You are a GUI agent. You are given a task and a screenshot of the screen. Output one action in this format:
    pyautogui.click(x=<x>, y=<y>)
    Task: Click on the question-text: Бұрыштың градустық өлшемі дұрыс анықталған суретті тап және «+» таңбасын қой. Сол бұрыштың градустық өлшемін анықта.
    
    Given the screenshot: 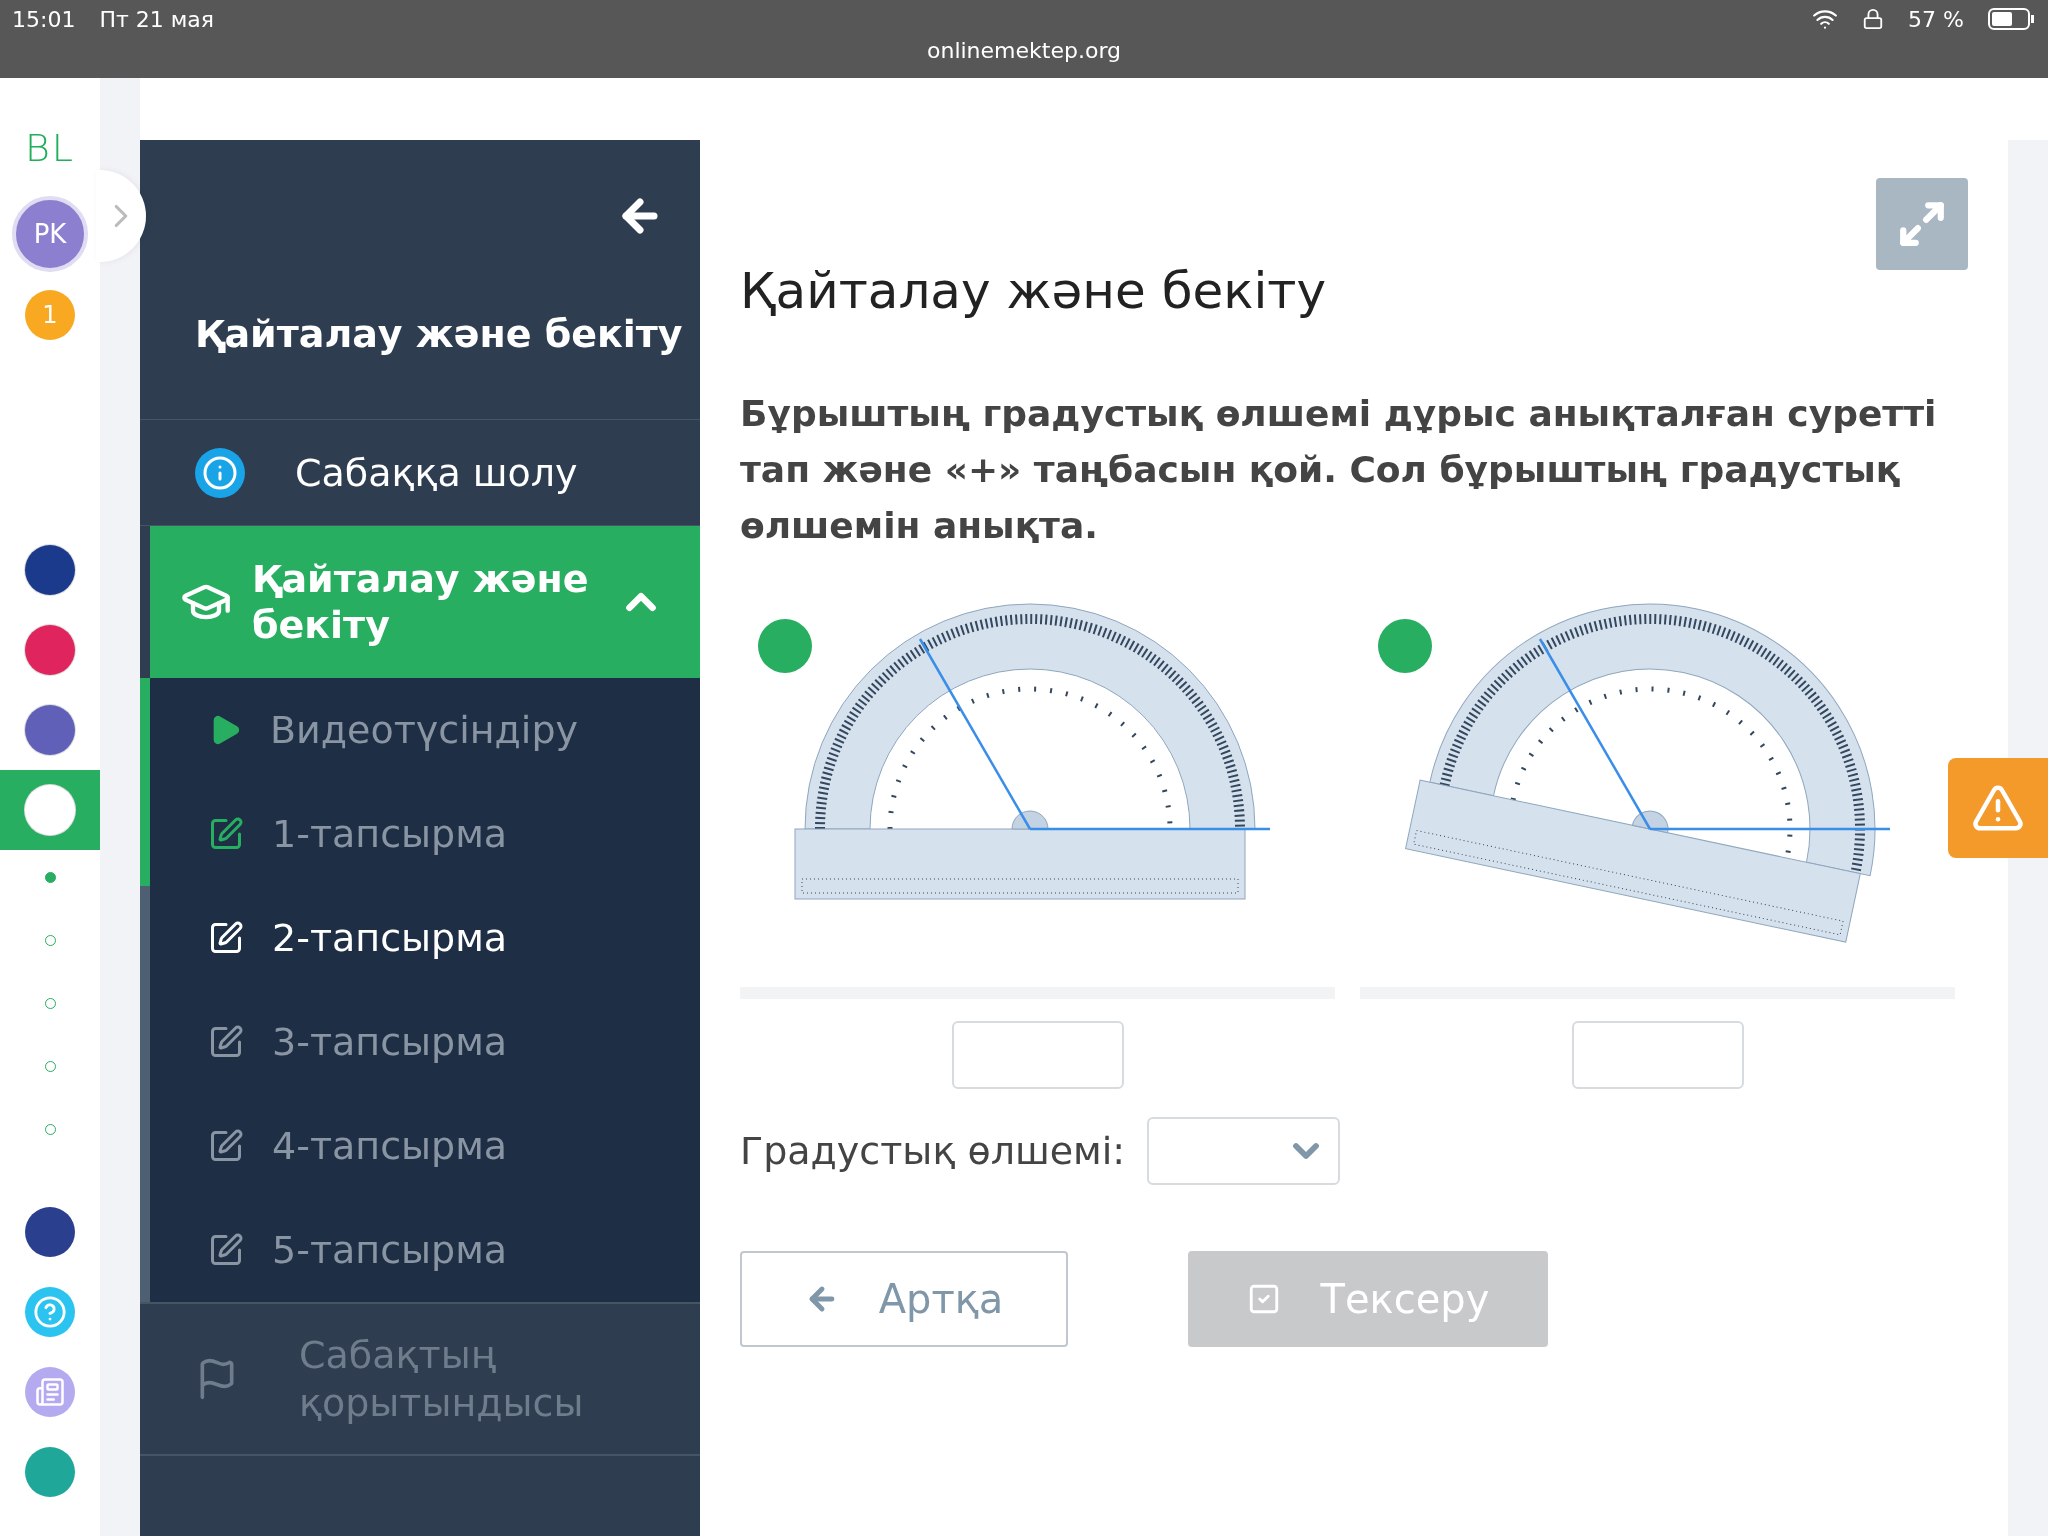 What is the action you would take?
    pyautogui.click(x=1339, y=470)
    